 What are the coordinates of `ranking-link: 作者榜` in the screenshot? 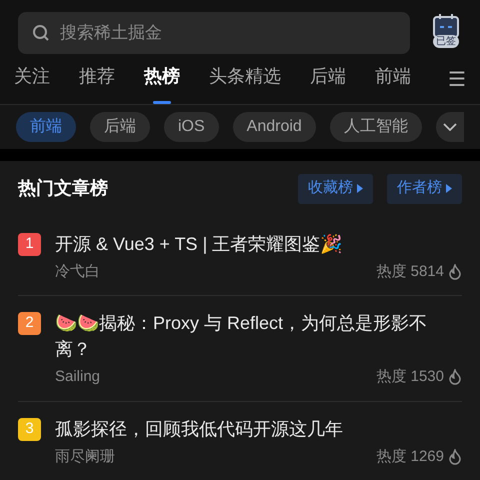 It's located at (424, 189).